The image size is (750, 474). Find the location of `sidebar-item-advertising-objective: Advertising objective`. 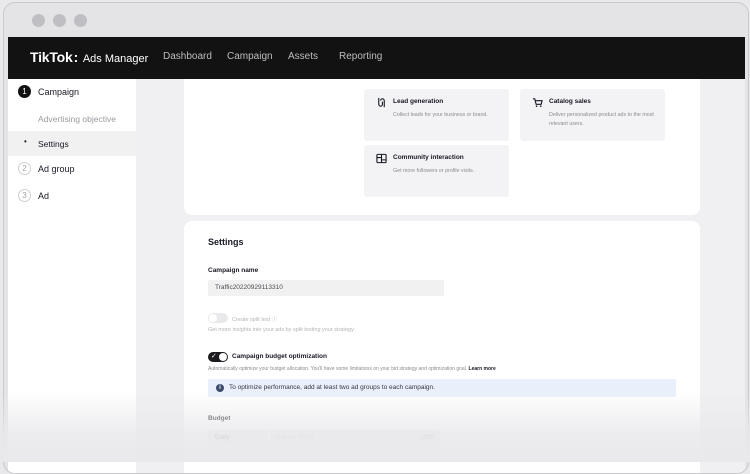

sidebar-item-advertising-objective: Advertising objective is located at coordinates (77, 119).